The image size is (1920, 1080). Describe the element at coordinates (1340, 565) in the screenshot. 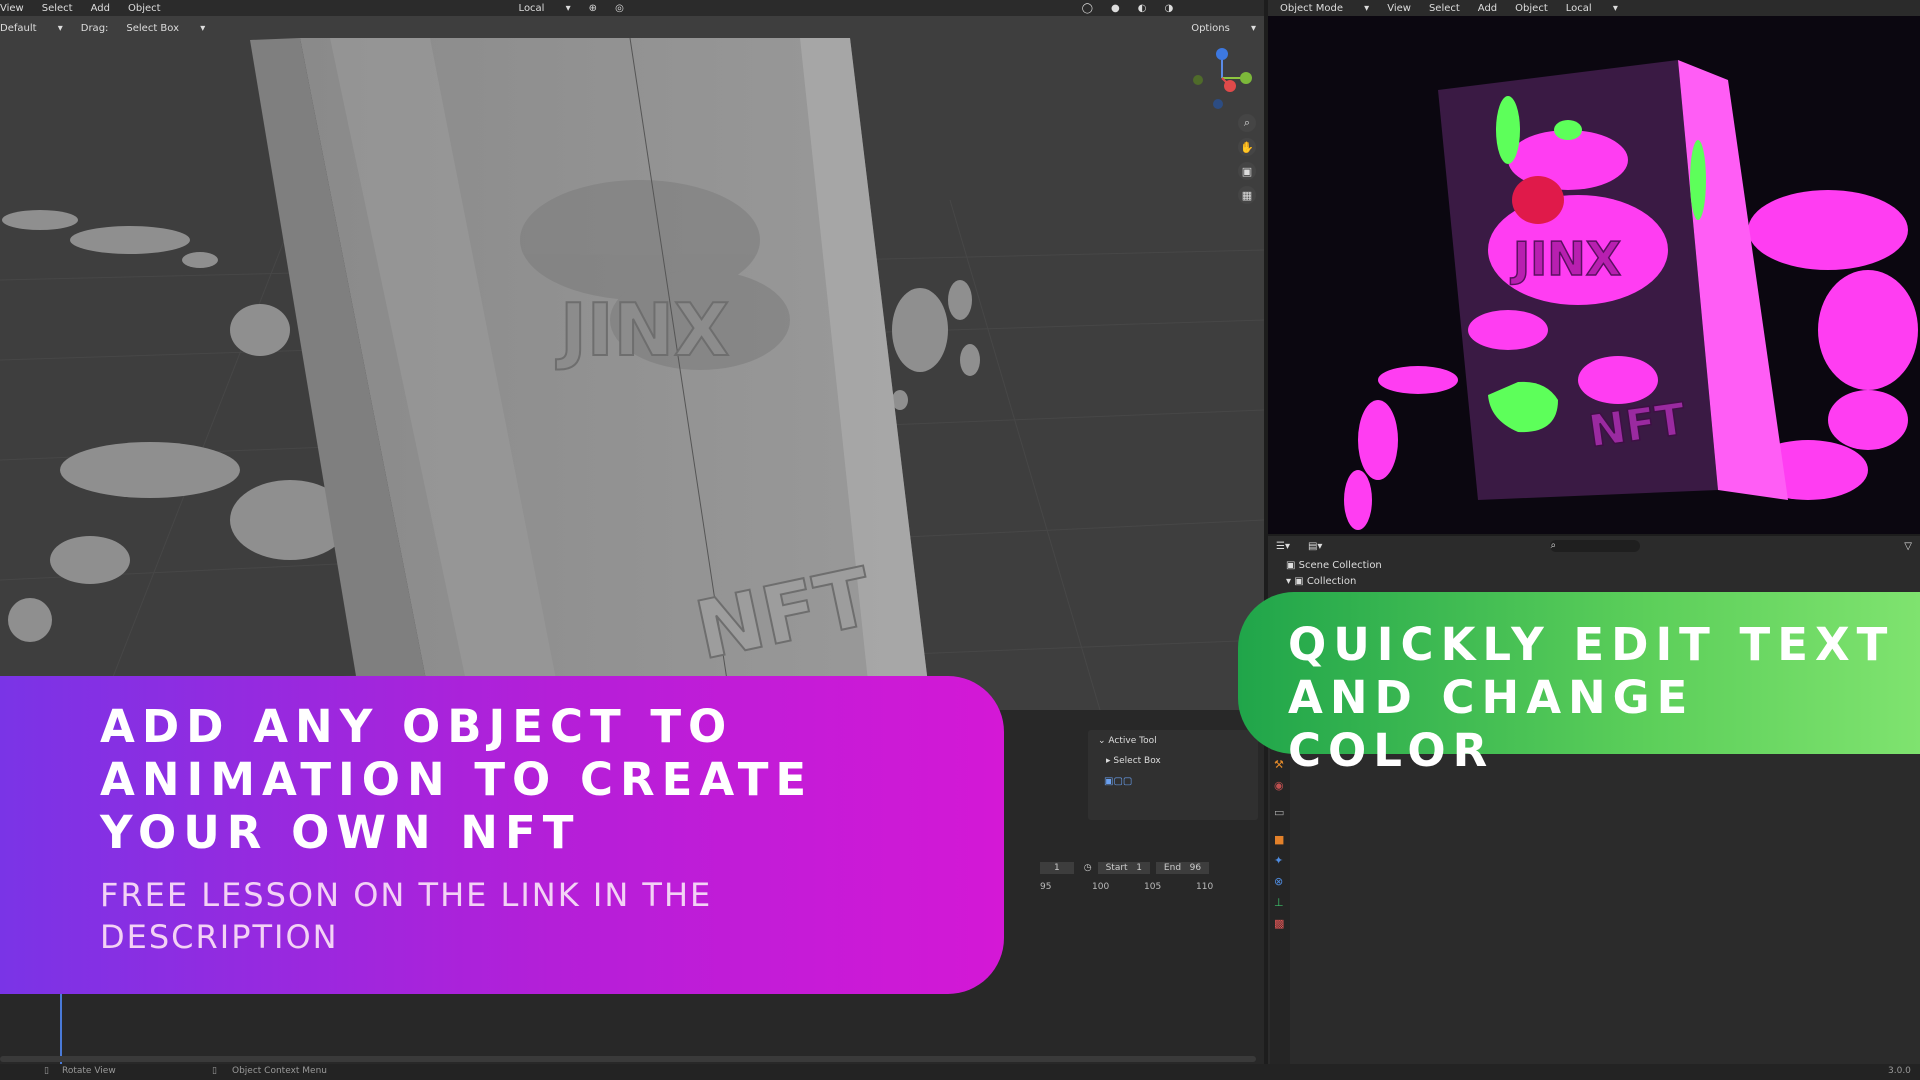

I see `scene-collection-label: Scene Collection` at that location.